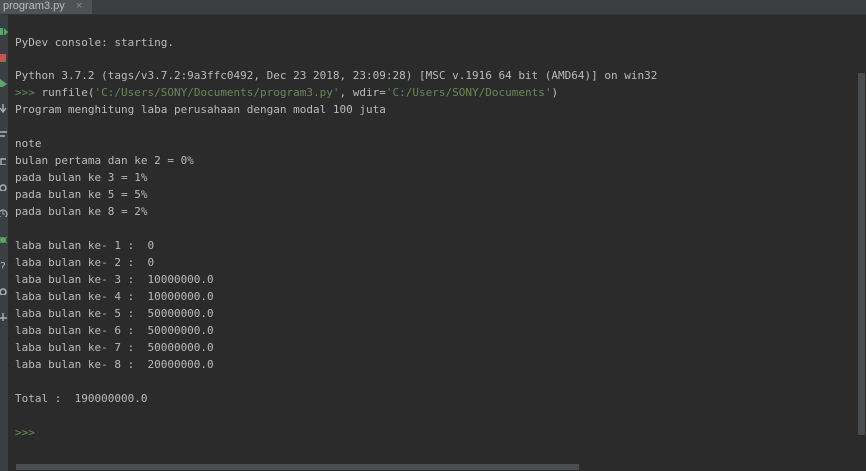  Describe the element at coordinates (4, 289) in the screenshot. I see `settings-icon` at that location.